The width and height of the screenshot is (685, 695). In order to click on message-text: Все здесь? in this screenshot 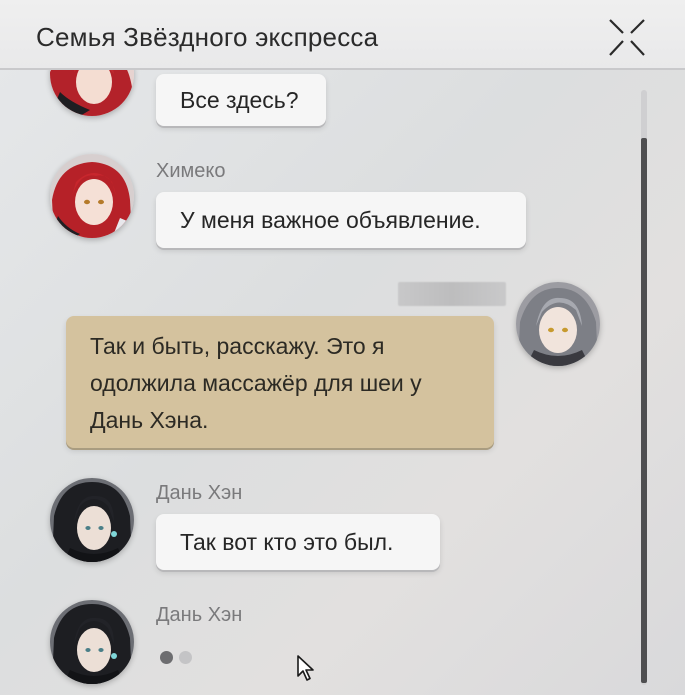, I will do `click(239, 99)`.